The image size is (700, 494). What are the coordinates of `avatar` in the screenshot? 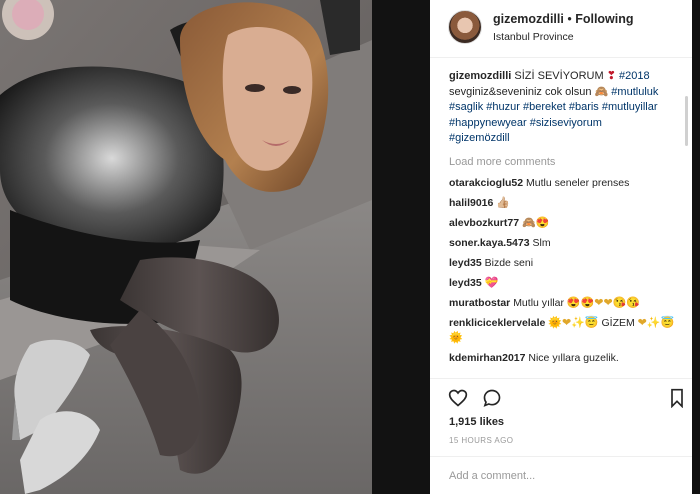 It's located at (465, 27).